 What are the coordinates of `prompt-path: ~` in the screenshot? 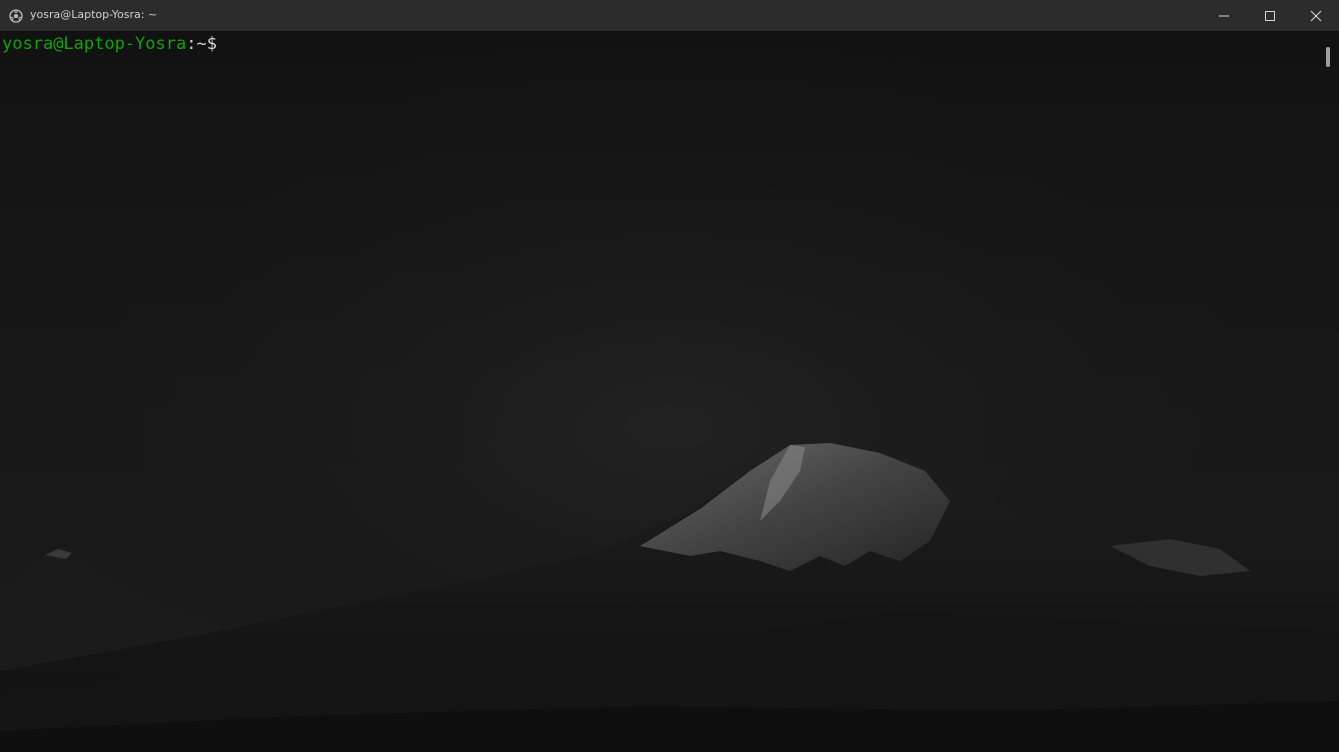 It's located at (201, 44).